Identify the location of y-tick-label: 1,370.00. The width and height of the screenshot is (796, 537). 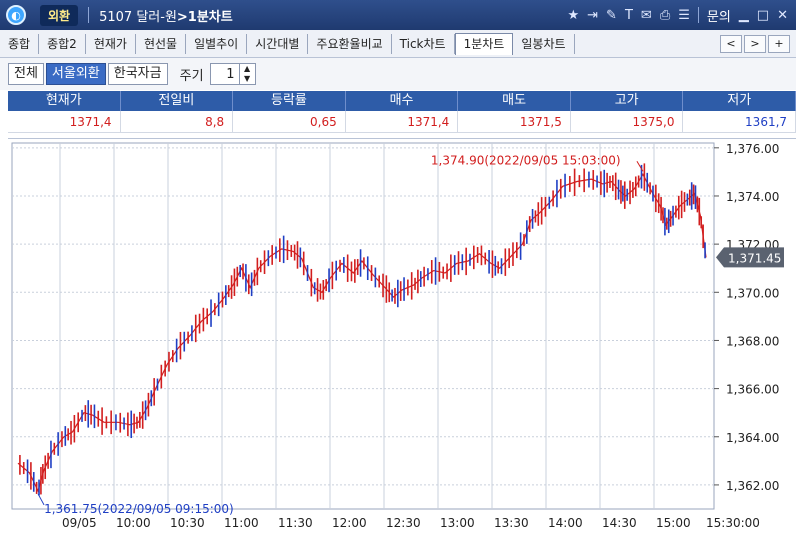
(752, 293).